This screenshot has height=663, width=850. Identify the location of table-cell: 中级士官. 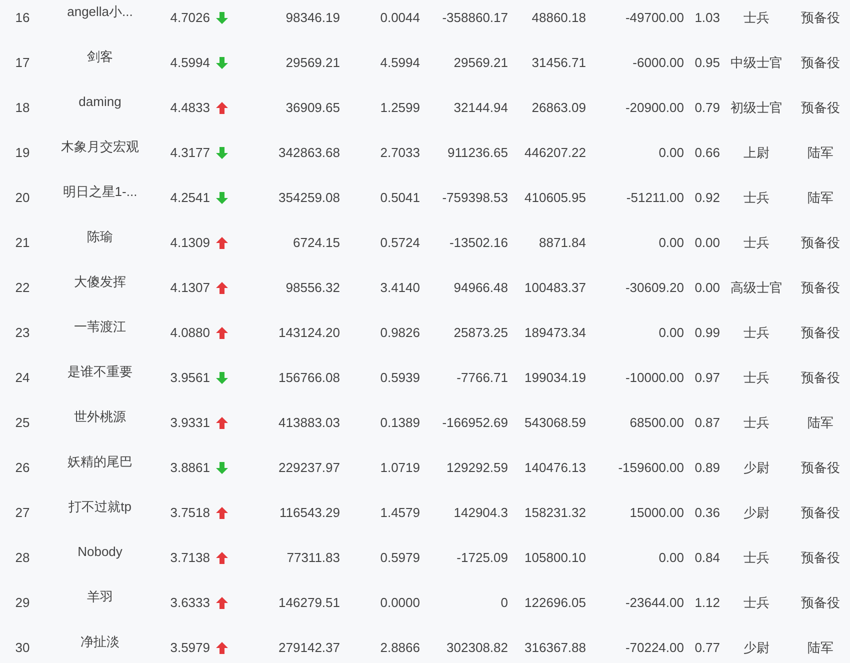
(756, 62).